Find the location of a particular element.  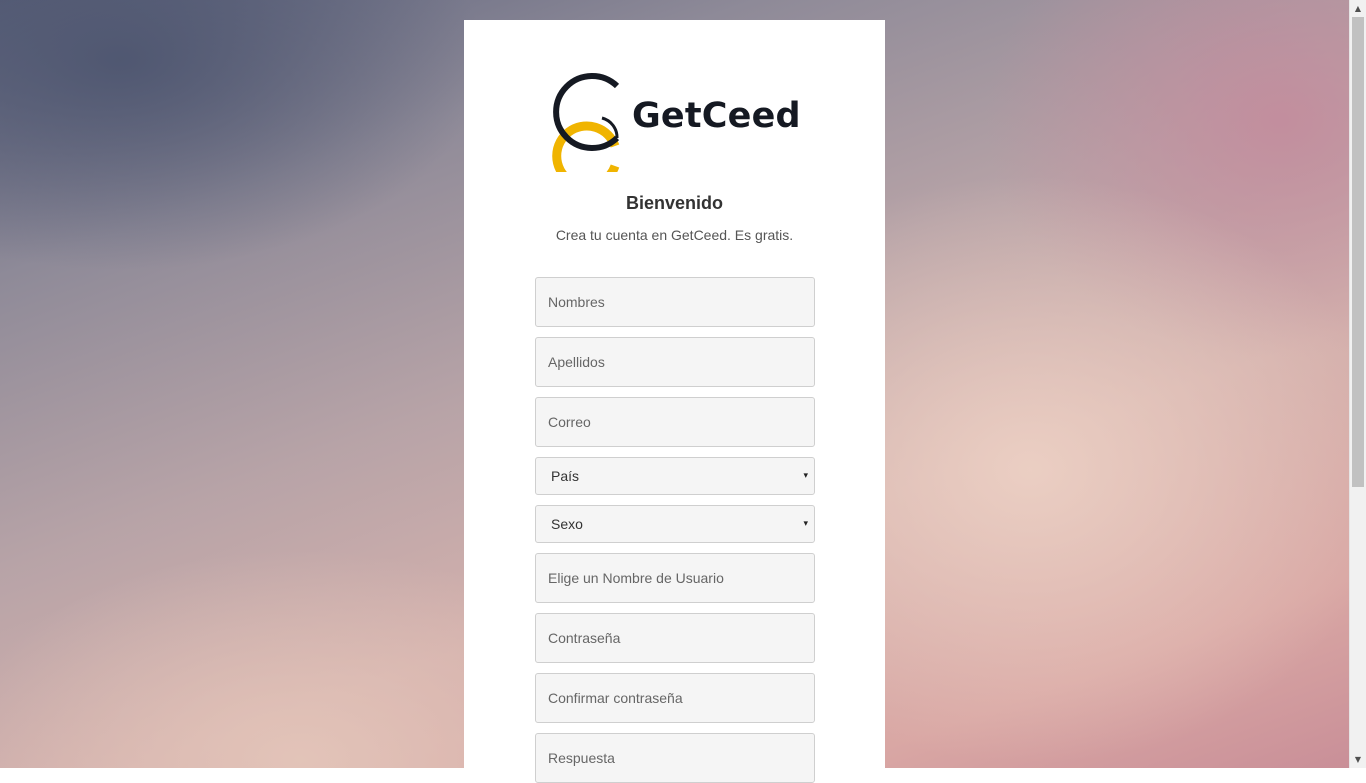

confirm-password-input is located at coordinates (675, 698).